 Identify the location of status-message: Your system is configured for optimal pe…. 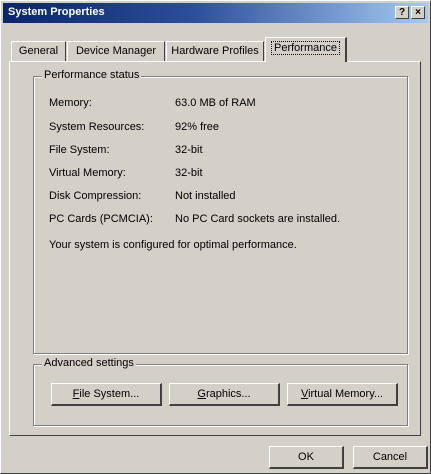
(173, 245).